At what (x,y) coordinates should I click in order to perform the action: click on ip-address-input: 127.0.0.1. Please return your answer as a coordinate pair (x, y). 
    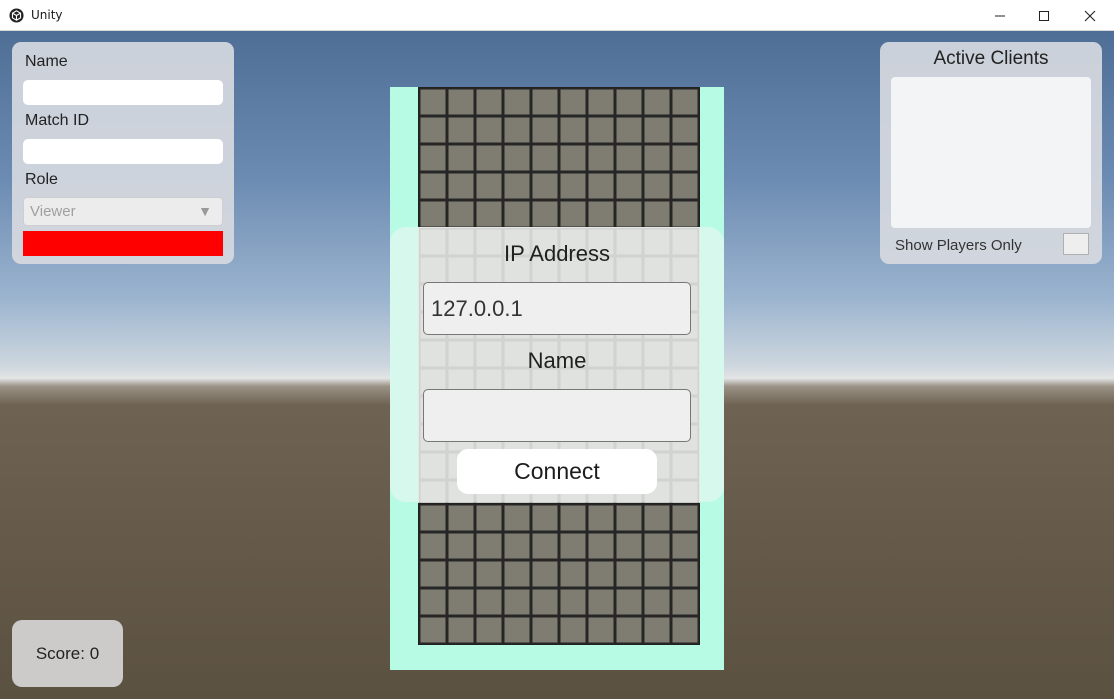
    Looking at the image, I should click on (557, 308).